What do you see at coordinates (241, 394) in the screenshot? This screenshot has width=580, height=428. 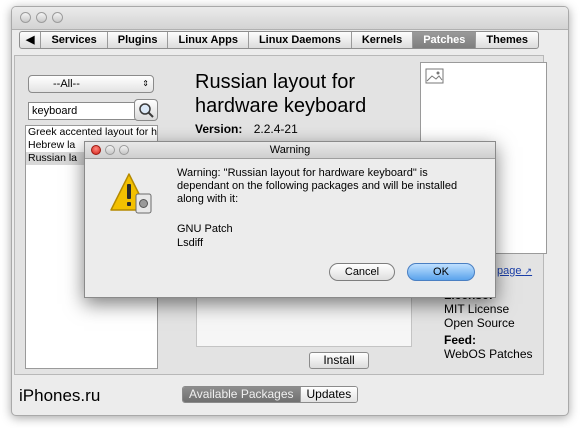 I see `tab-available-packages: Available Packages` at bounding box center [241, 394].